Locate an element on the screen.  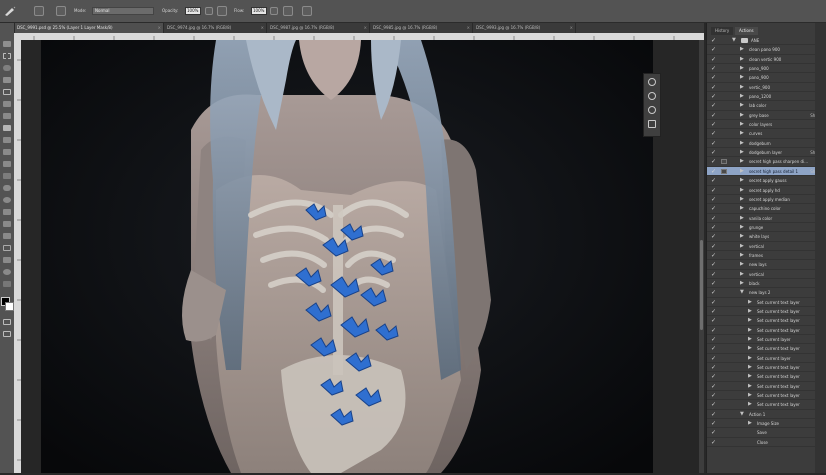
zoom-tool-icon is located at coordinates (7, 272).